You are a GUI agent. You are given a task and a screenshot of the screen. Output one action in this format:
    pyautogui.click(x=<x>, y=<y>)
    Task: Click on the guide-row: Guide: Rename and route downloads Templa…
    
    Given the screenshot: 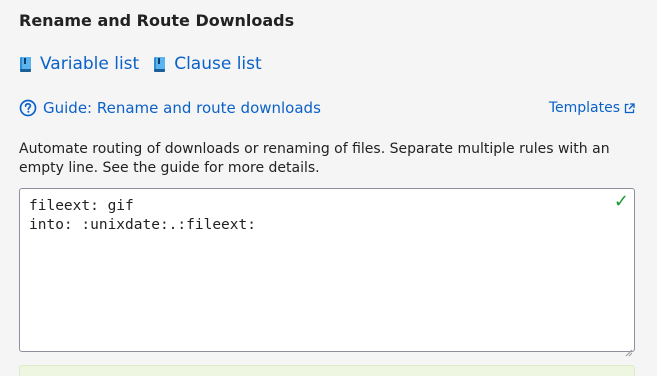 What is the action you would take?
    pyautogui.click(x=327, y=108)
    